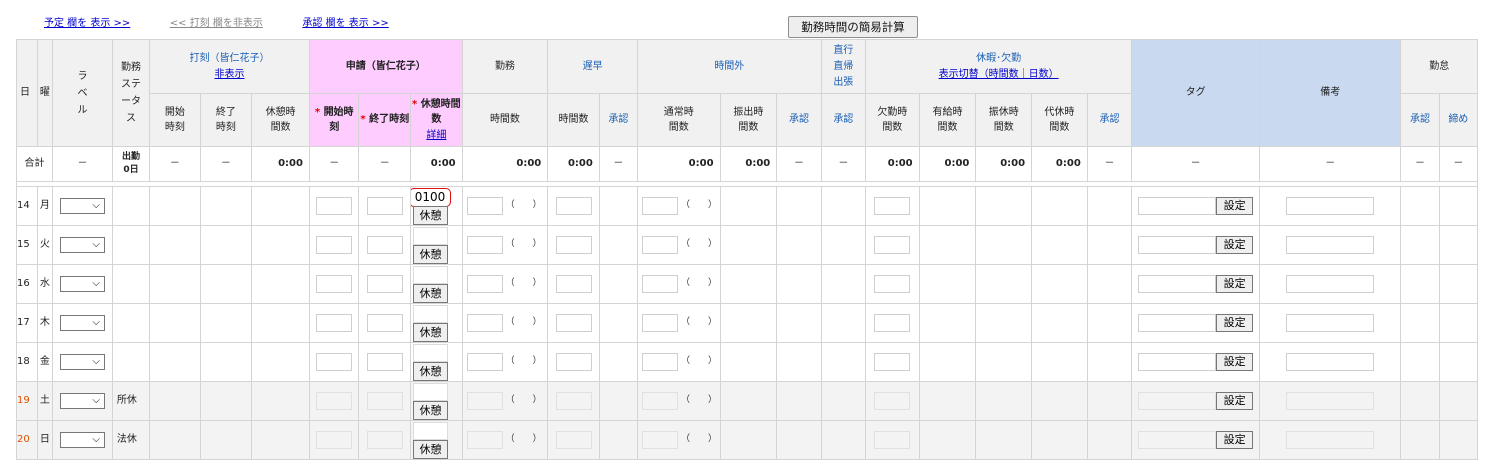 The height and width of the screenshot is (472, 1496). Describe the element at coordinates (436, 135) in the screenshot. I see `break-detail-link: 詳細` at that location.